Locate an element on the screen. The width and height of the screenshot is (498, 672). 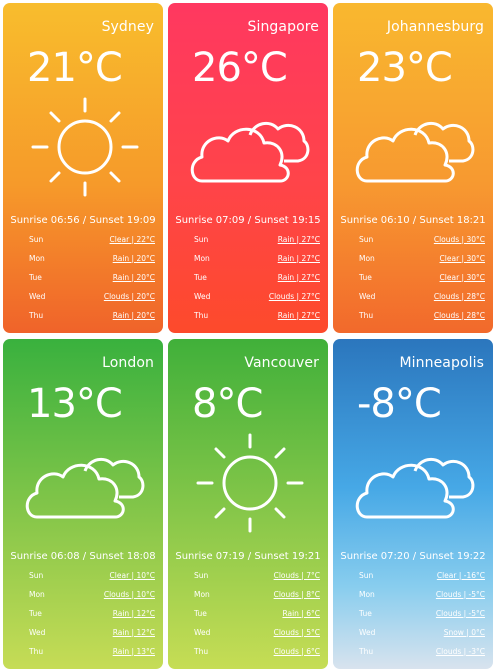
city-name: Singapore is located at coordinates (283, 27).